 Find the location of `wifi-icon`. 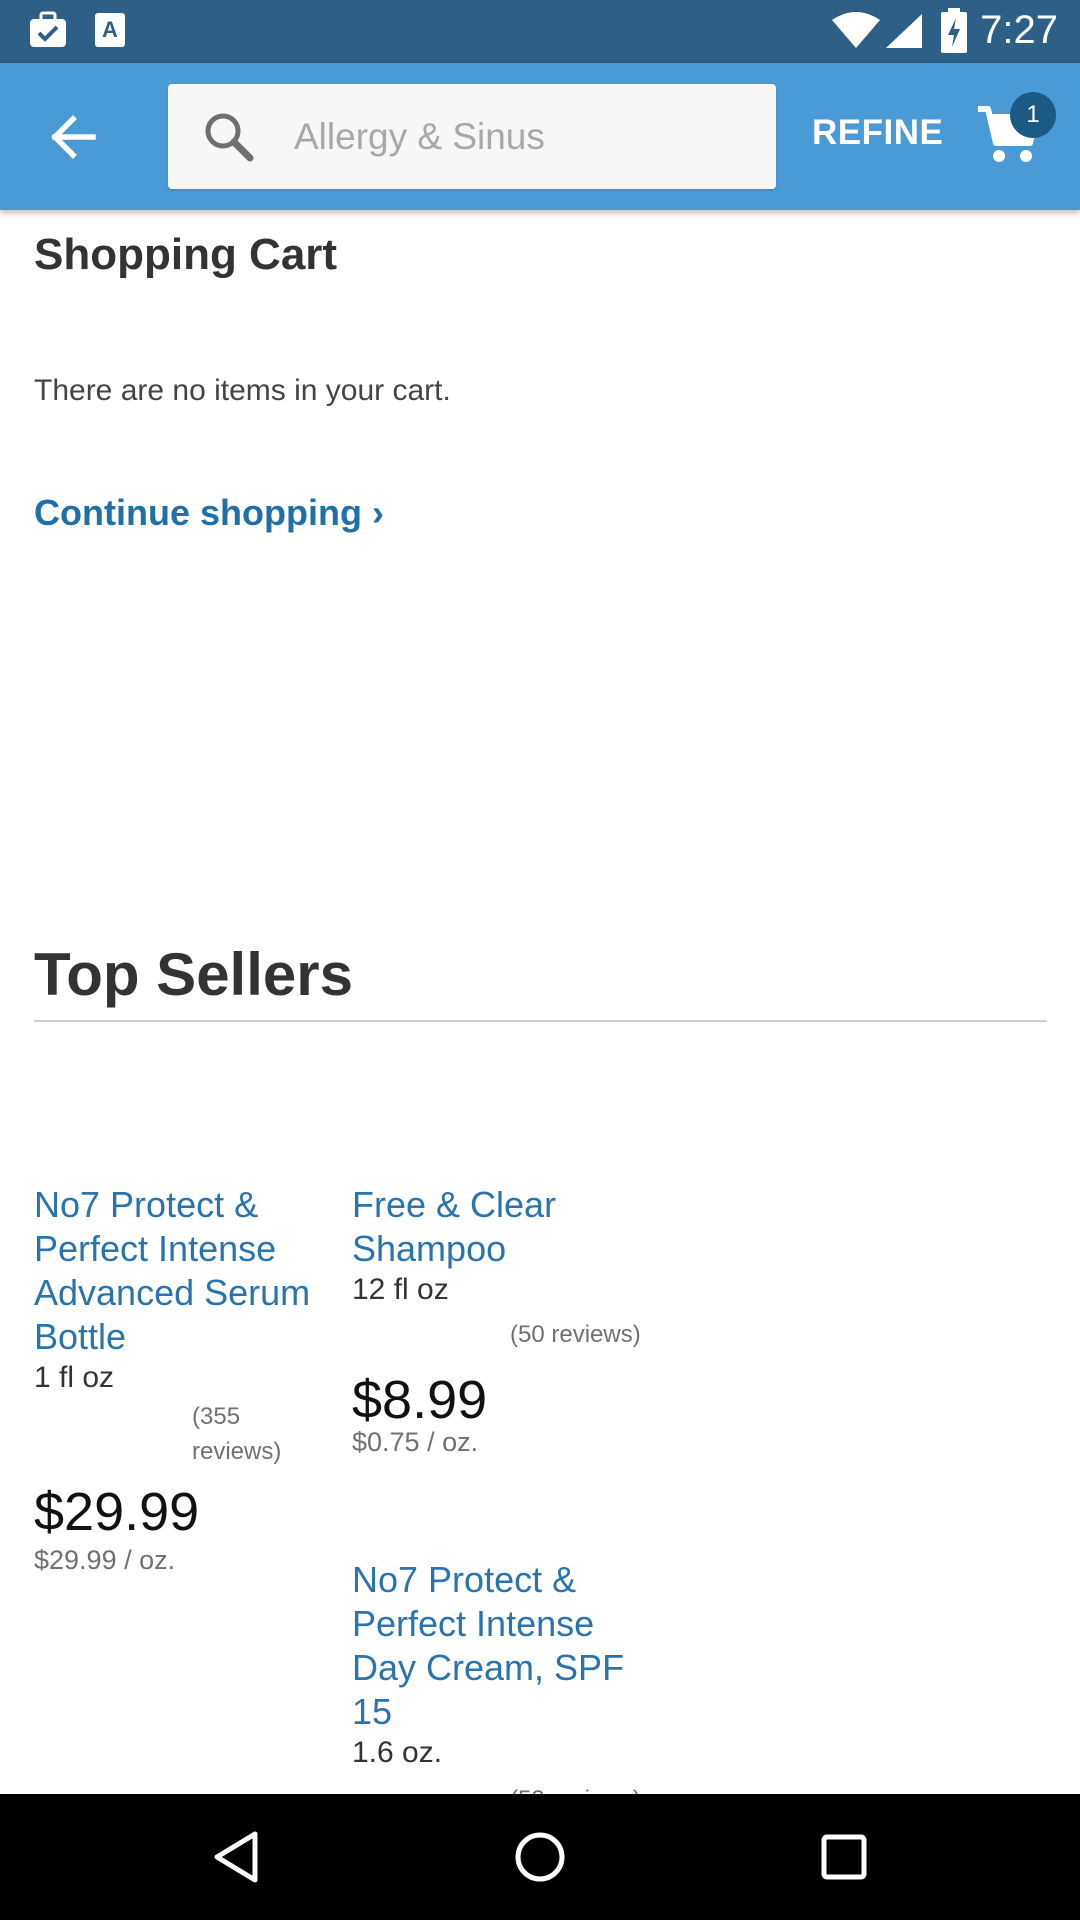

wifi-icon is located at coordinates (856, 33).